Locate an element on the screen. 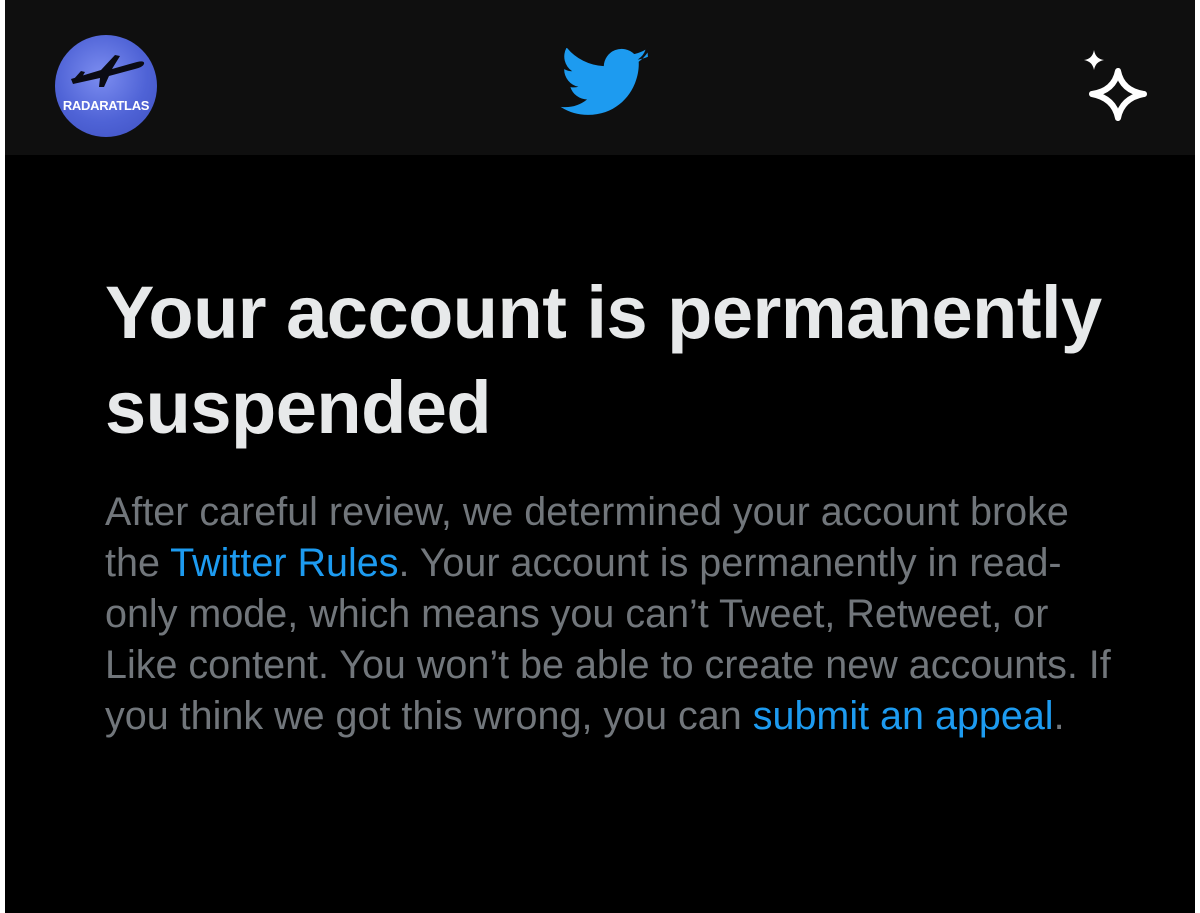 The height and width of the screenshot is (913, 1200). submit-appeal-link: submit an appeal is located at coordinates (903, 716).